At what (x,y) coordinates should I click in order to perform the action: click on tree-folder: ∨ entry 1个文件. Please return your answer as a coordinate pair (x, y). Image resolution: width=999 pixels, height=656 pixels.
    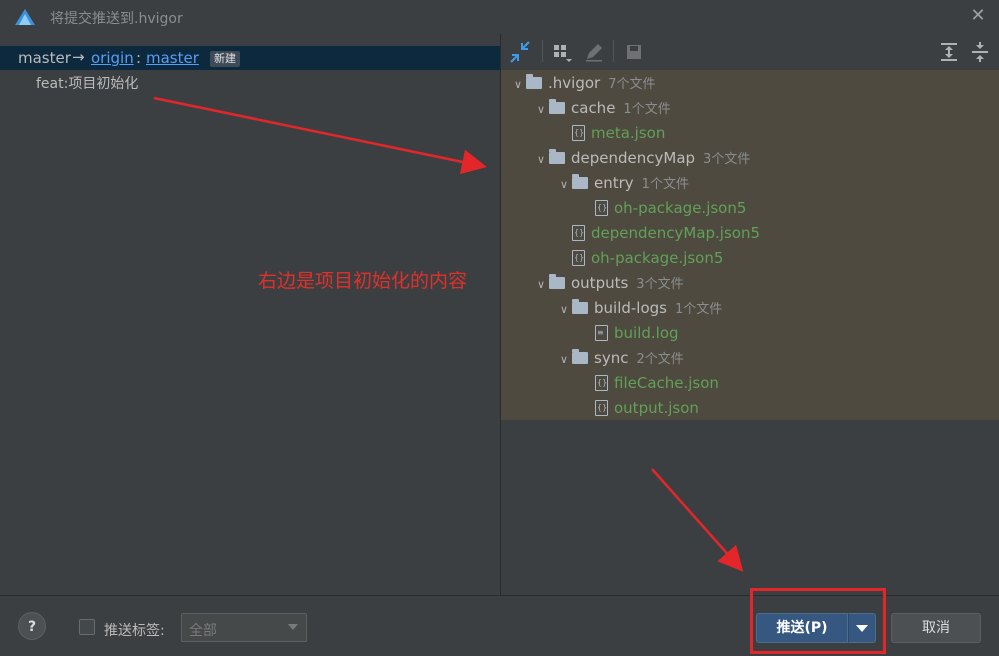
    Looking at the image, I should click on (622, 183).